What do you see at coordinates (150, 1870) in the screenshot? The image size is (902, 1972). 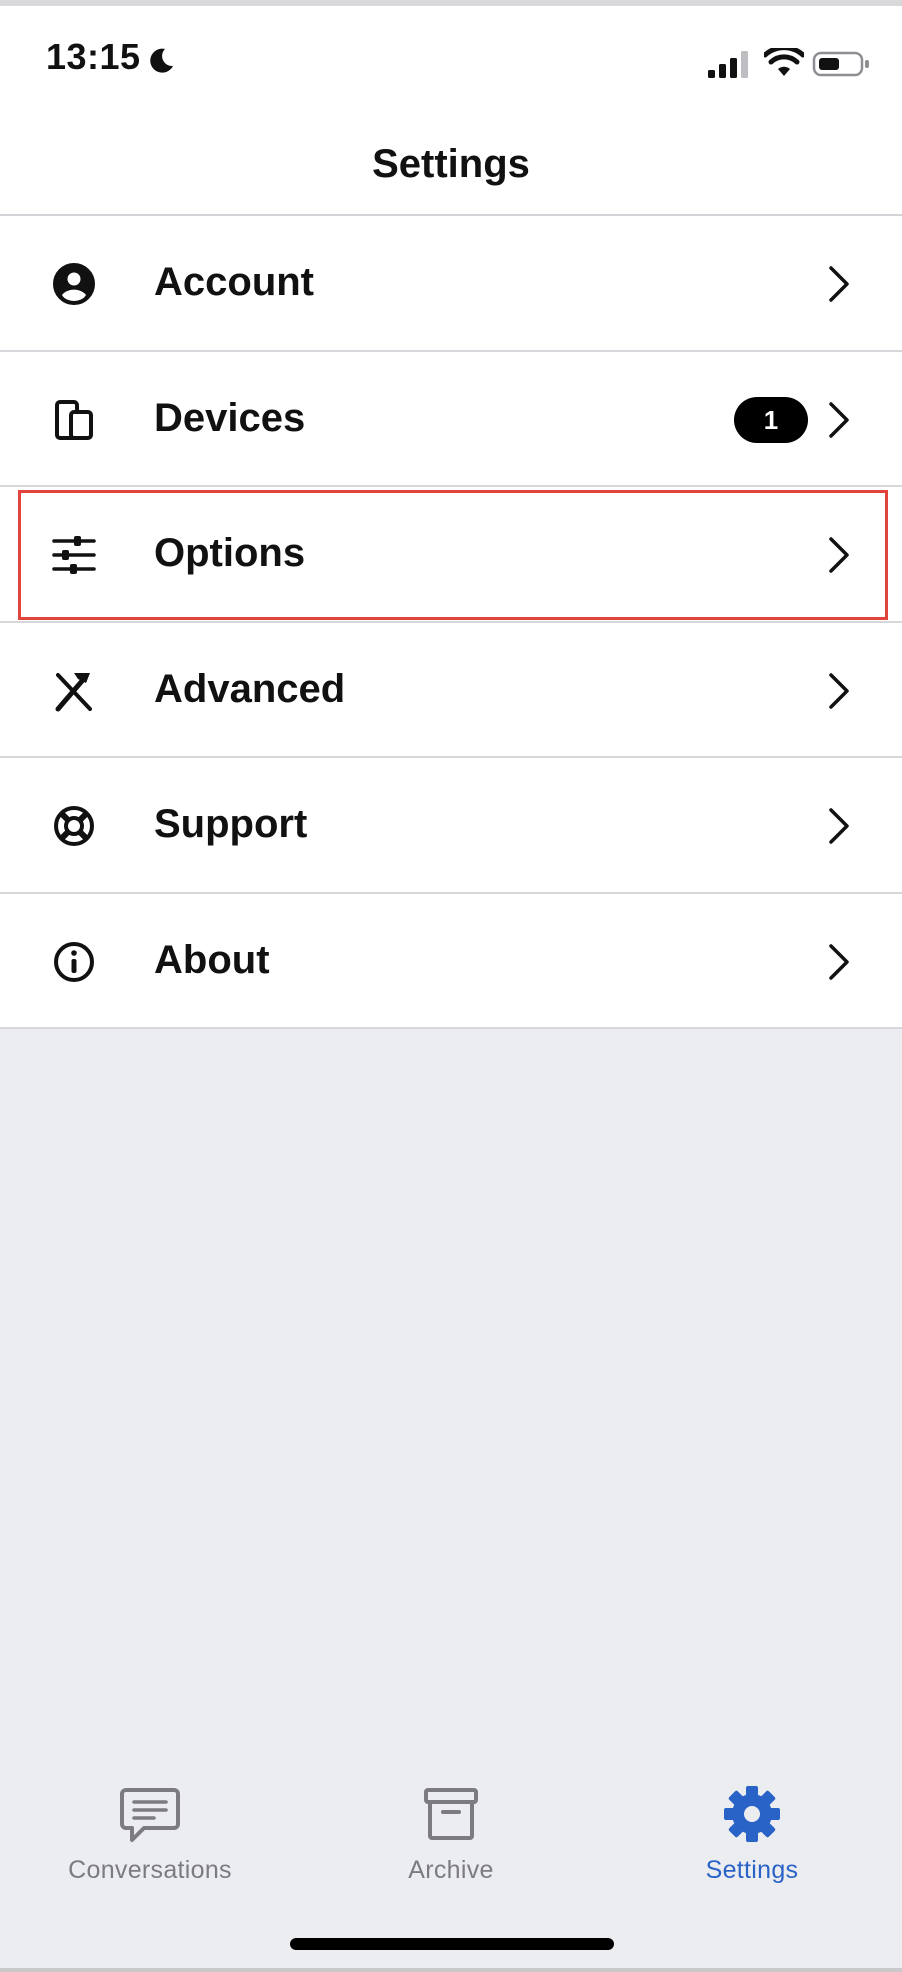 I see `tab-label: Conversations` at bounding box center [150, 1870].